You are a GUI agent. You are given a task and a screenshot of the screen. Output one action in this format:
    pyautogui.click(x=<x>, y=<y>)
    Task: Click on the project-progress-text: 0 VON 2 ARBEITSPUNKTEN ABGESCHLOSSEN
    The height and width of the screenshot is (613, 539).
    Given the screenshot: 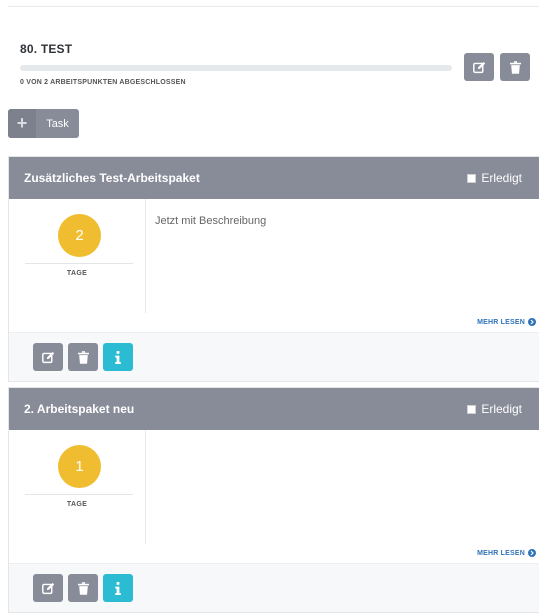 What is the action you would take?
    pyautogui.click(x=103, y=82)
    